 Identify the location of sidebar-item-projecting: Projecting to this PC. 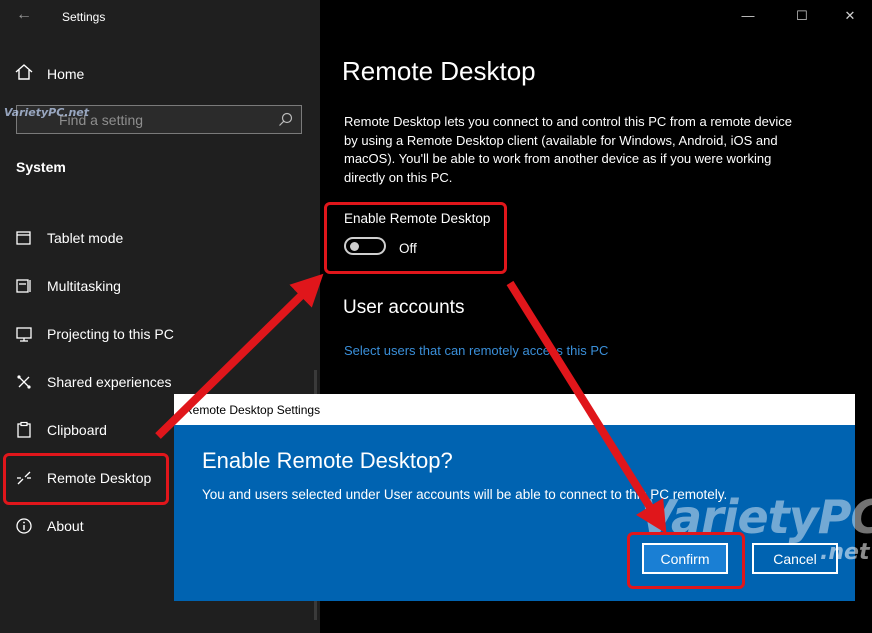
(160, 334).